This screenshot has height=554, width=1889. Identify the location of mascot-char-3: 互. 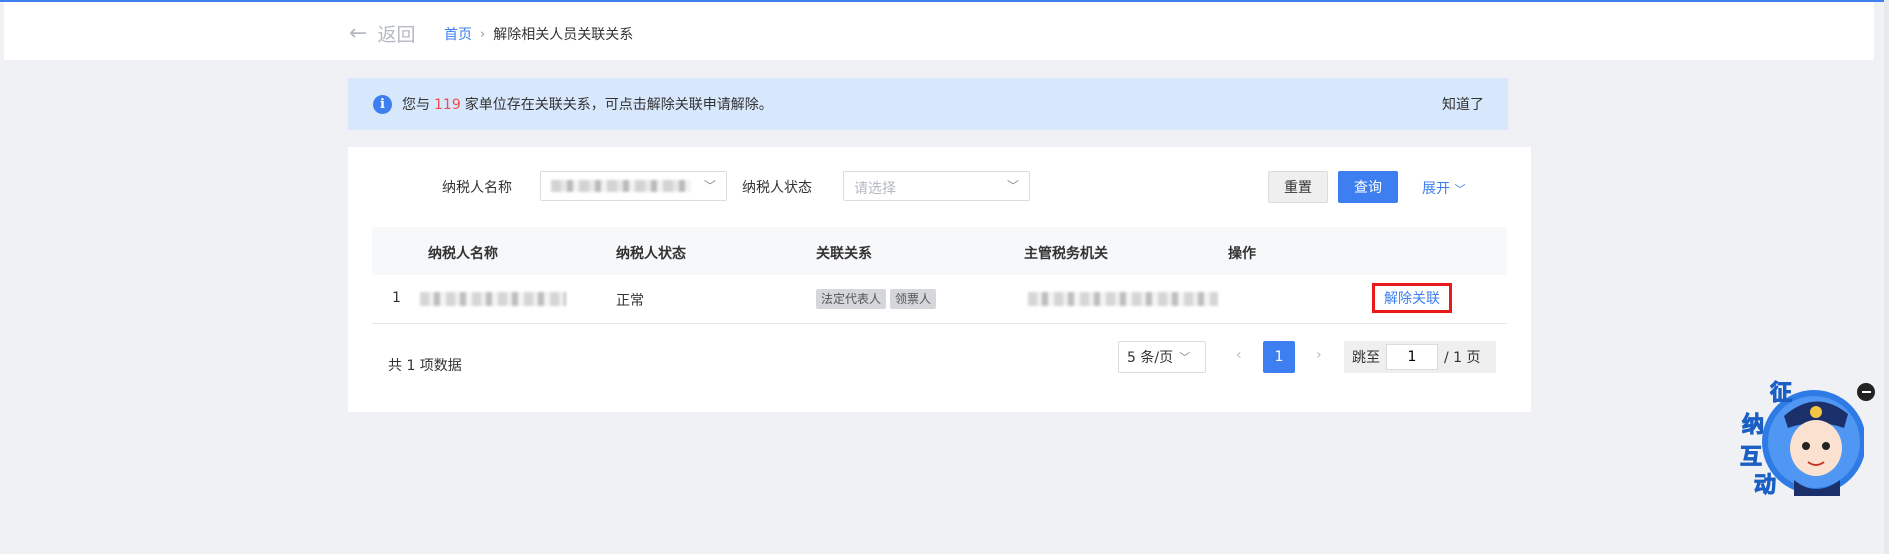
(1751, 457).